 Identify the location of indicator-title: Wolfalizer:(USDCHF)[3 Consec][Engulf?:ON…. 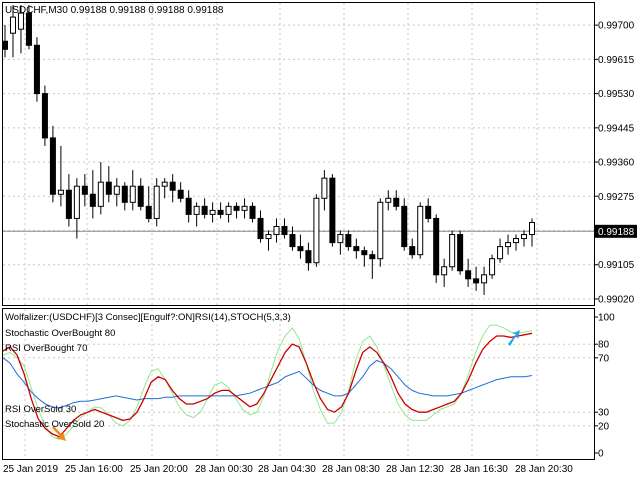
(148, 317).